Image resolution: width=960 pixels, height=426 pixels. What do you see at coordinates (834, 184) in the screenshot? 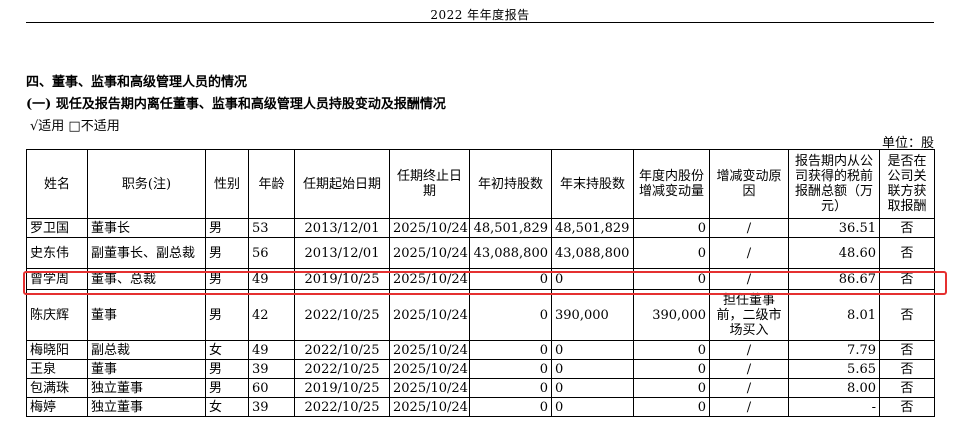
I see `col-header-pre-tax-pay: 报告期内从公司获得的税前报酬总额（万元）` at bounding box center [834, 184].